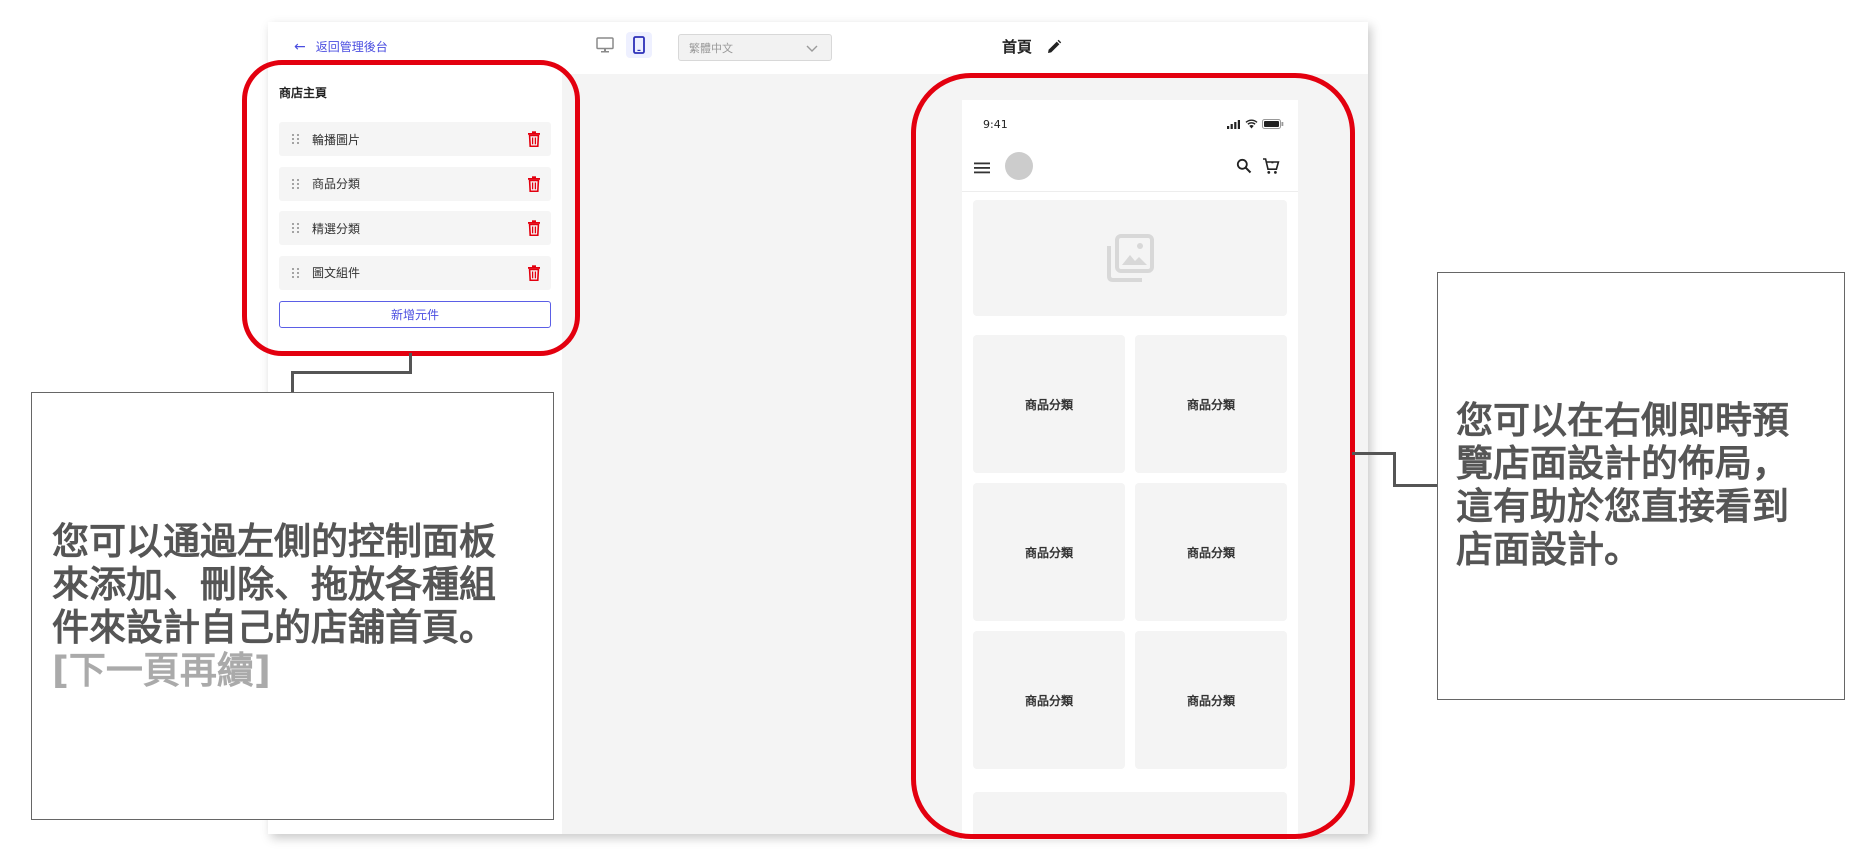 The width and height of the screenshot is (1856, 851). Describe the element at coordinates (1622, 420) in the screenshot. I see `callout-line: 您可以在右側即時預` at that location.